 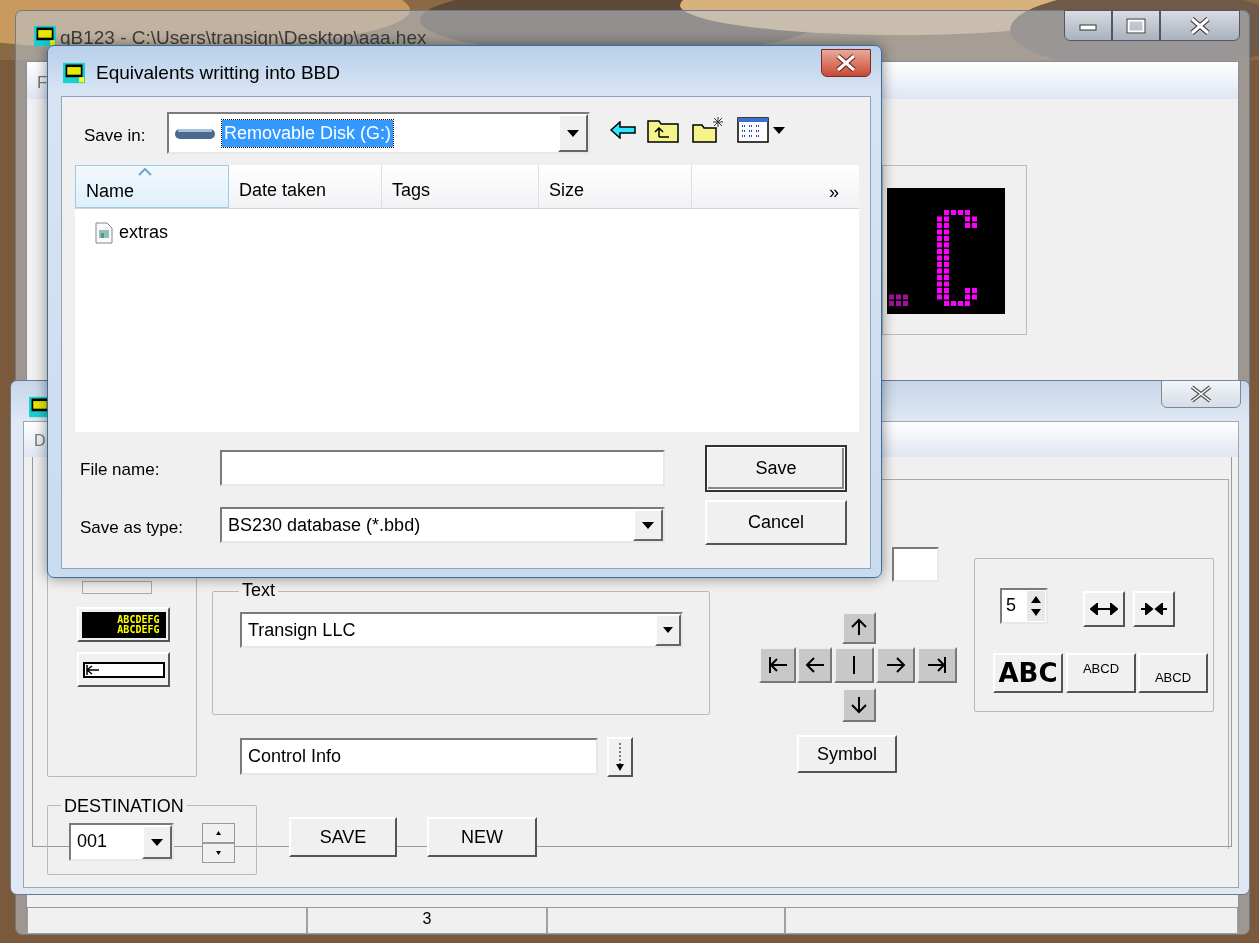 What do you see at coordinates (1028, 673) in the screenshot?
I see `font-style-button: ABC` at bounding box center [1028, 673].